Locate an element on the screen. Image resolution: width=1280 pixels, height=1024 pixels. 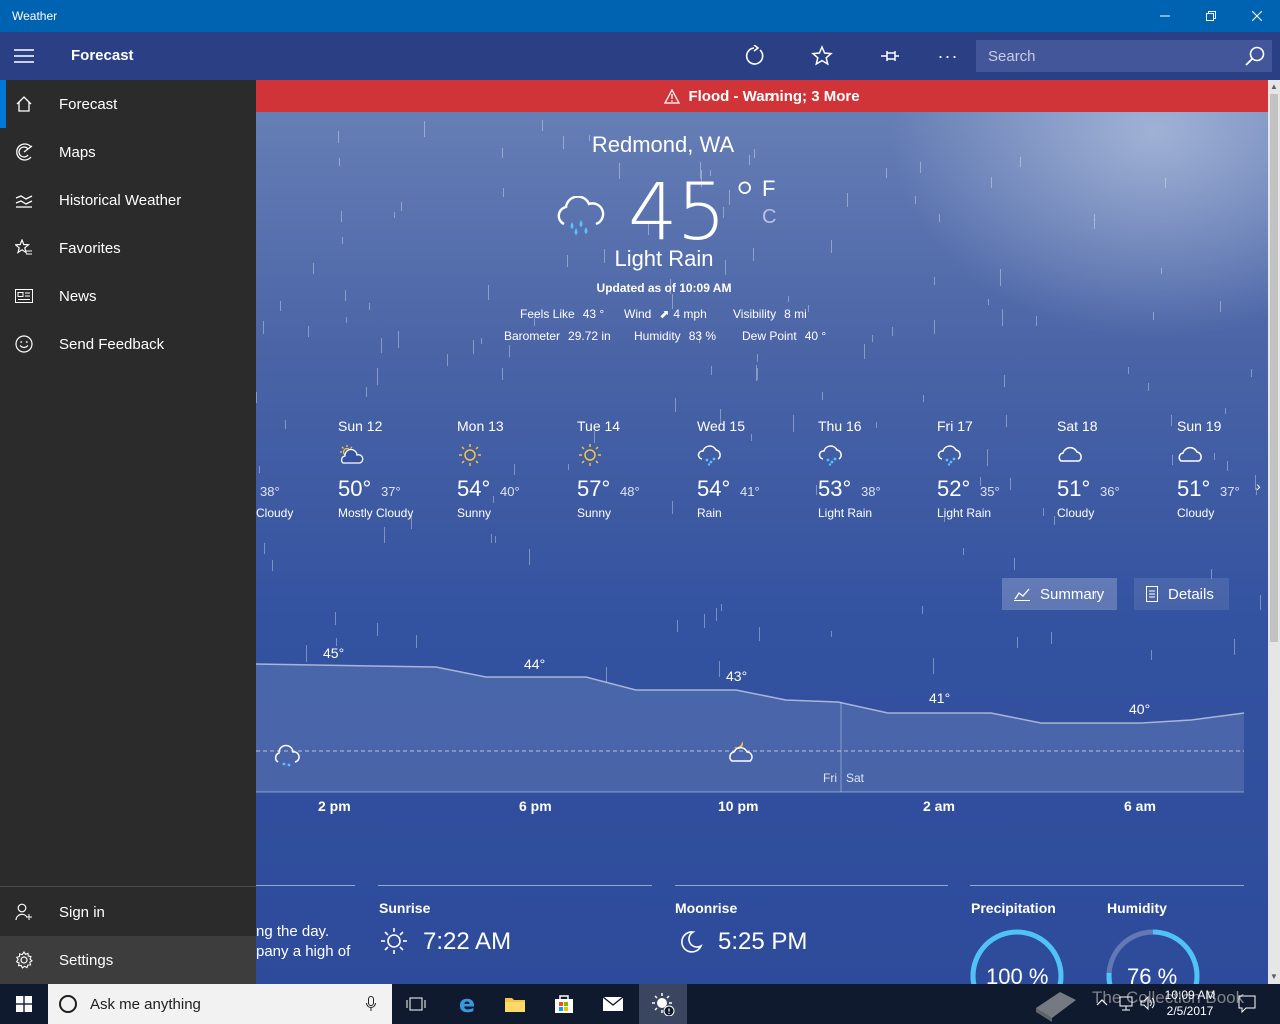
hour-label: 2 pm is located at coordinates (334, 806).